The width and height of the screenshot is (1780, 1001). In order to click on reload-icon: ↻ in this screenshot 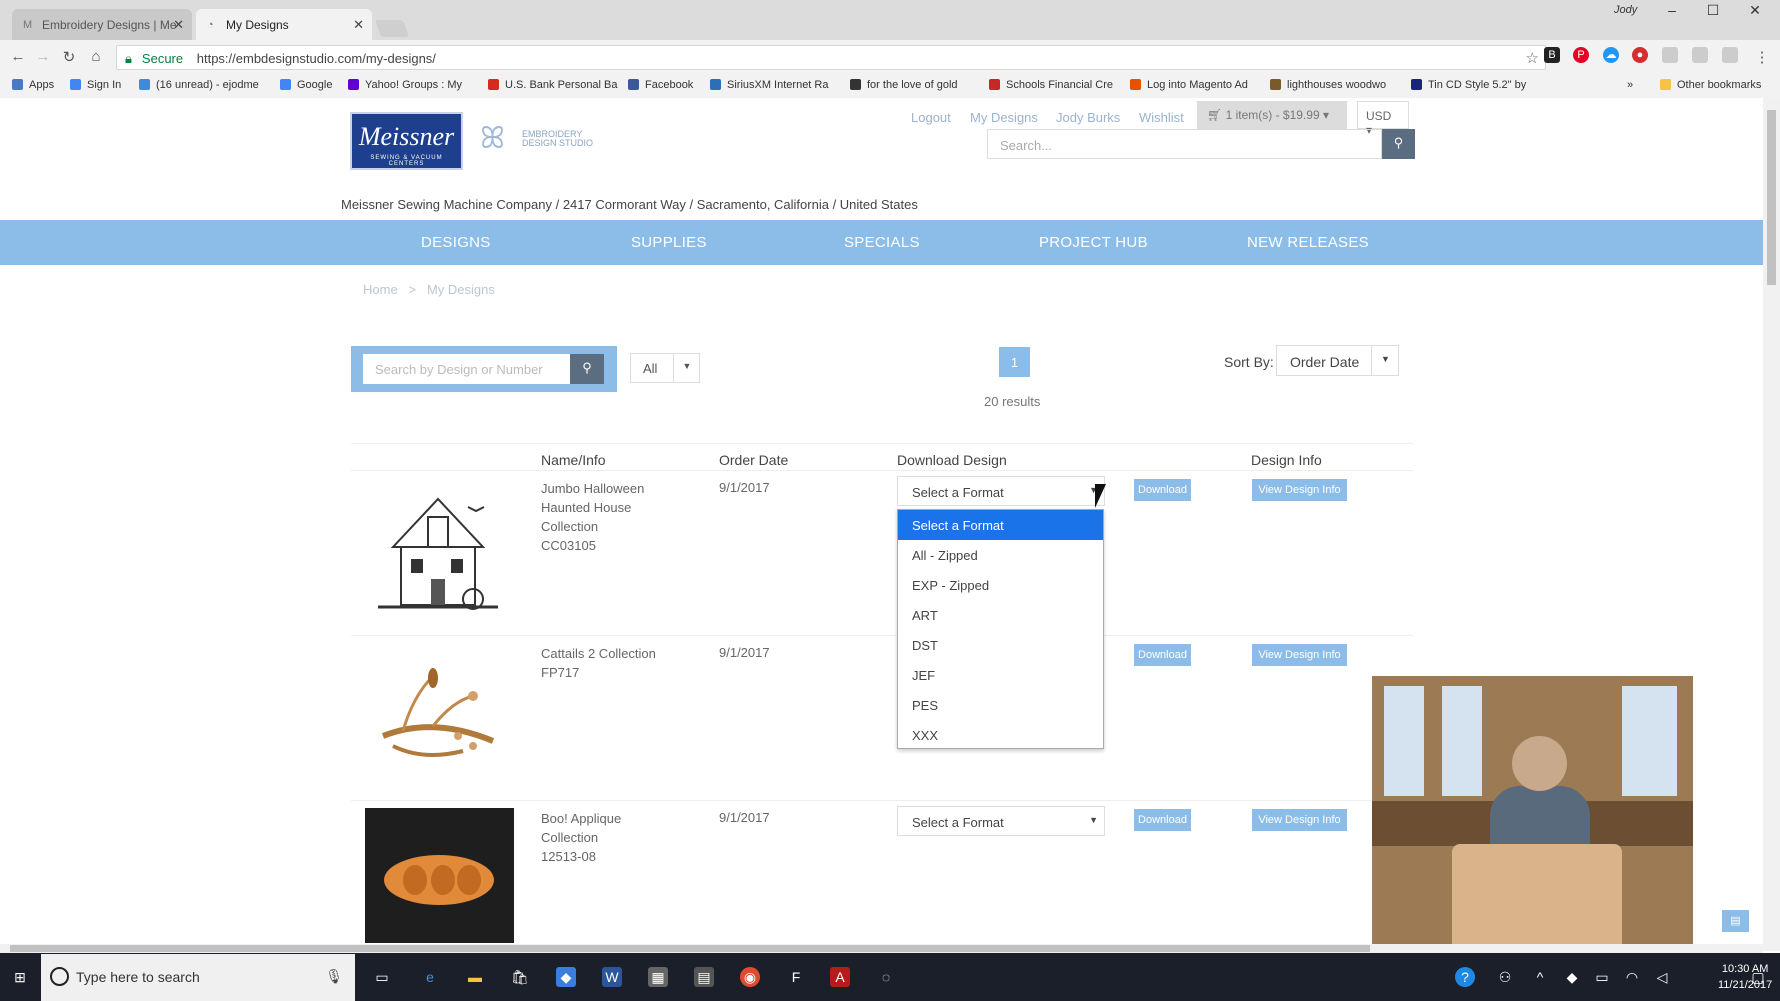, I will do `click(69, 57)`.